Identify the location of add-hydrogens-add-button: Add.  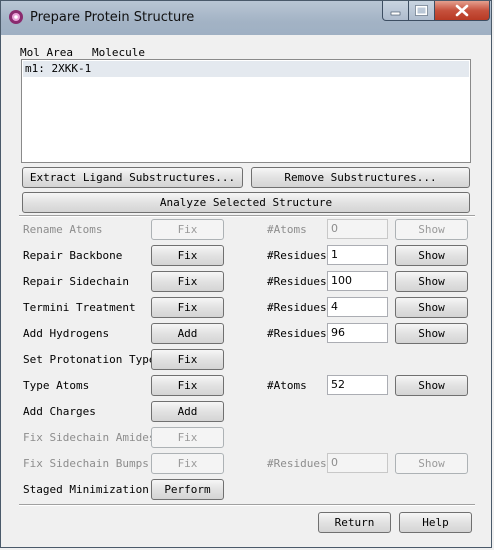
(187, 333).